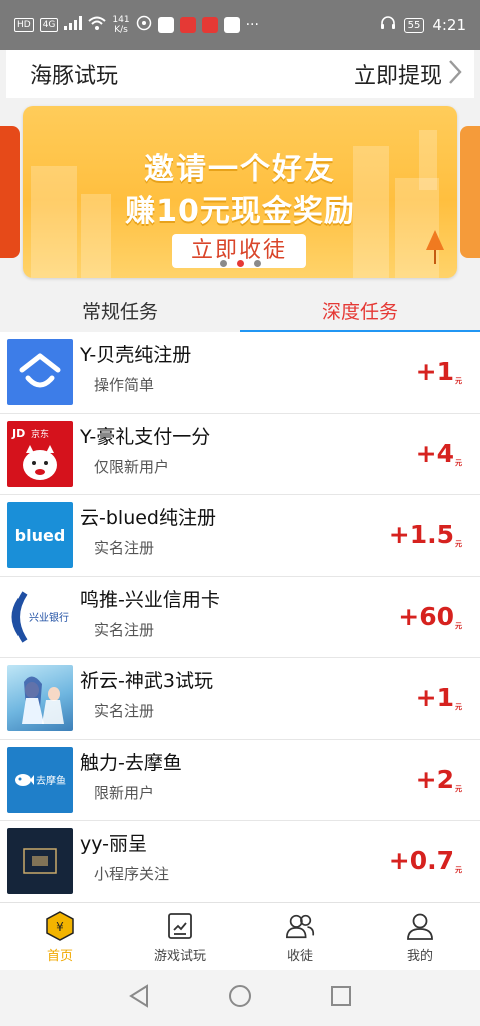 The height and width of the screenshot is (1026, 480). What do you see at coordinates (40, 453) in the screenshot?
I see `jd-logo-icon: JD 京东` at bounding box center [40, 453].